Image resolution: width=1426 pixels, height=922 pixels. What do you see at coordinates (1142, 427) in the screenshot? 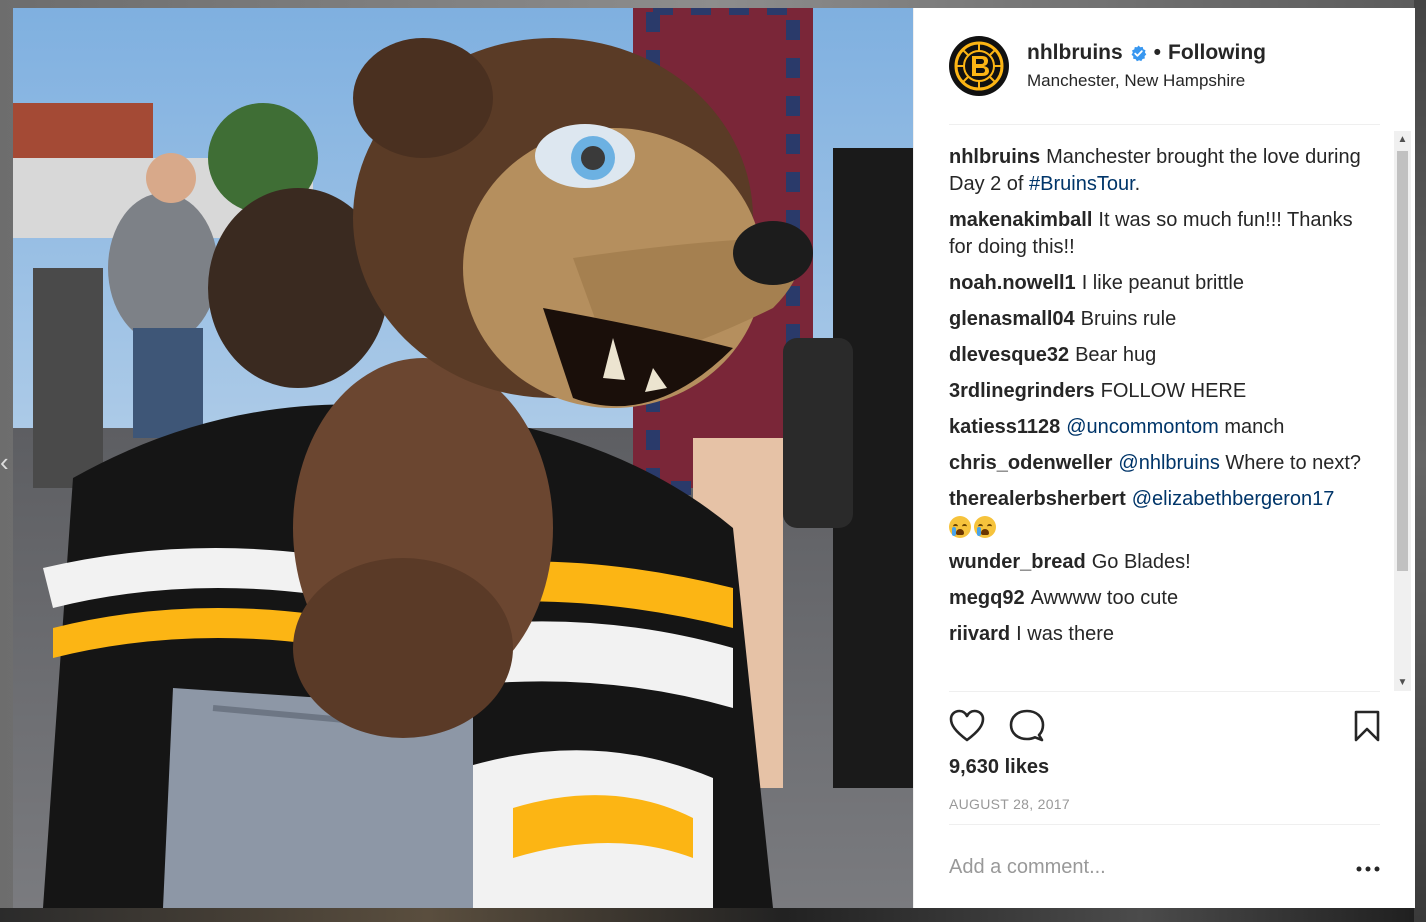
I see `mention-link: @uncommontom` at bounding box center [1142, 427].